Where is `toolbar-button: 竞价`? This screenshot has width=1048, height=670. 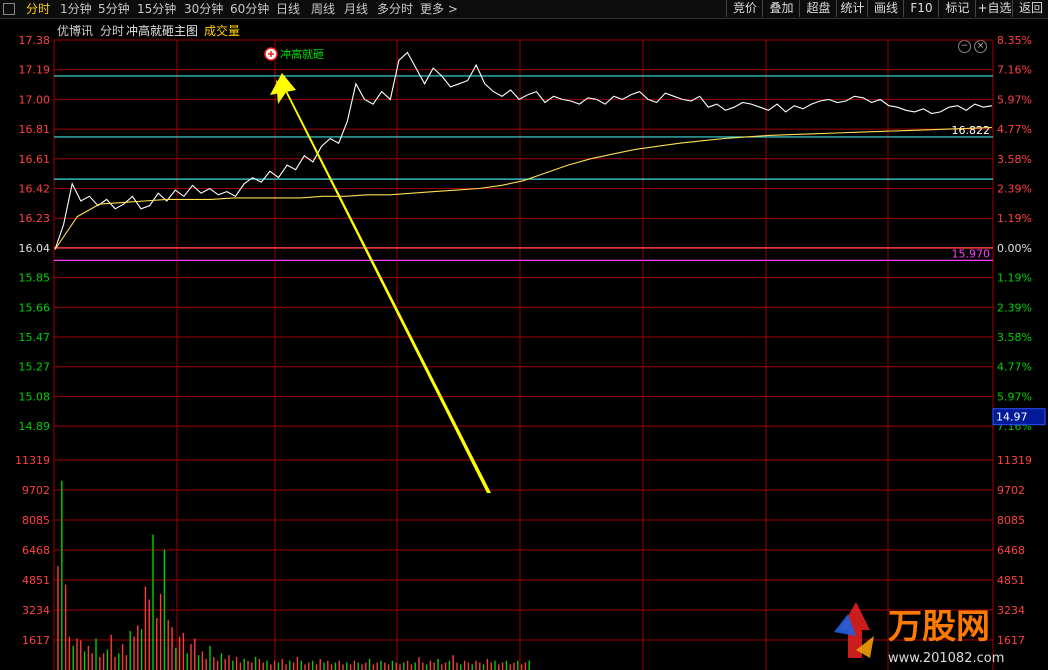
toolbar-button: 竞价 is located at coordinates (744, 8).